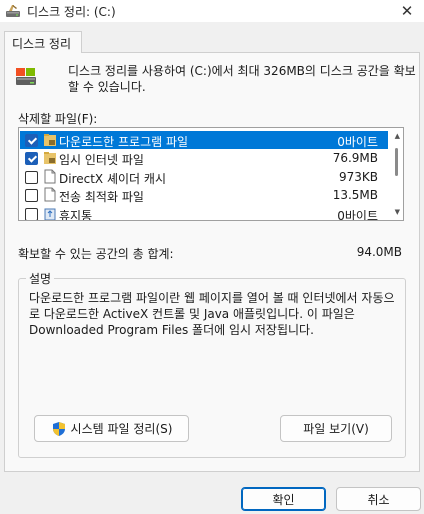 The image size is (424, 514). I want to click on view-files-button: 파일 보기(V), so click(336, 428).